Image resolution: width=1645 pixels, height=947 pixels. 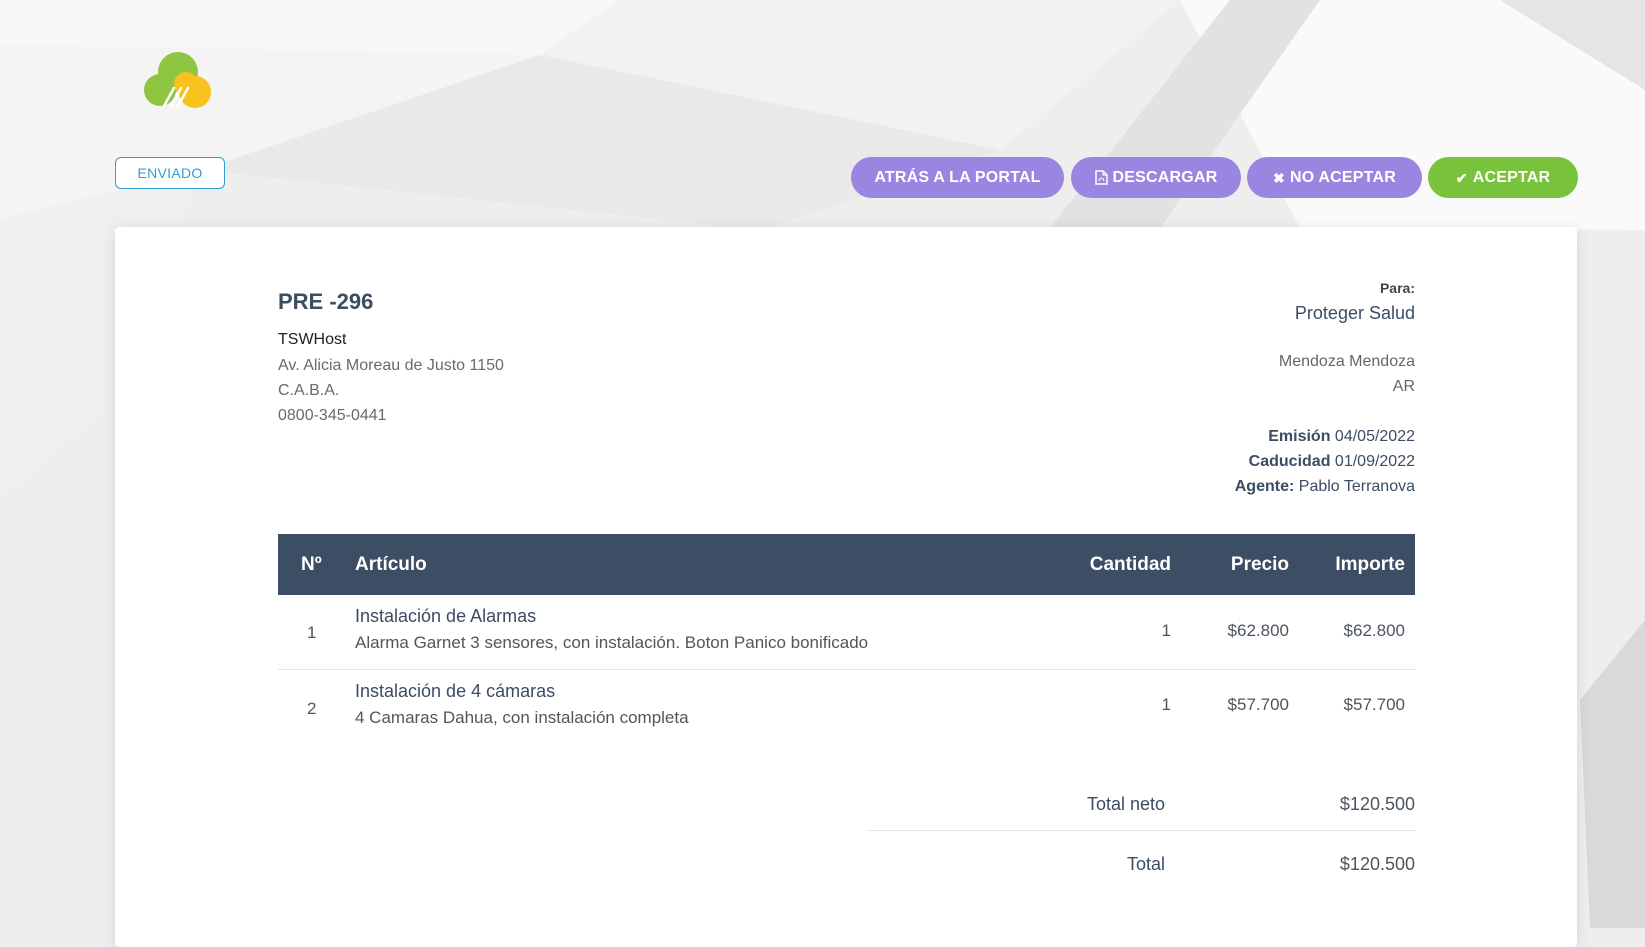 What do you see at coordinates (326, 301) in the screenshot?
I see `estimate-number: PRE -296` at bounding box center [326, 301].